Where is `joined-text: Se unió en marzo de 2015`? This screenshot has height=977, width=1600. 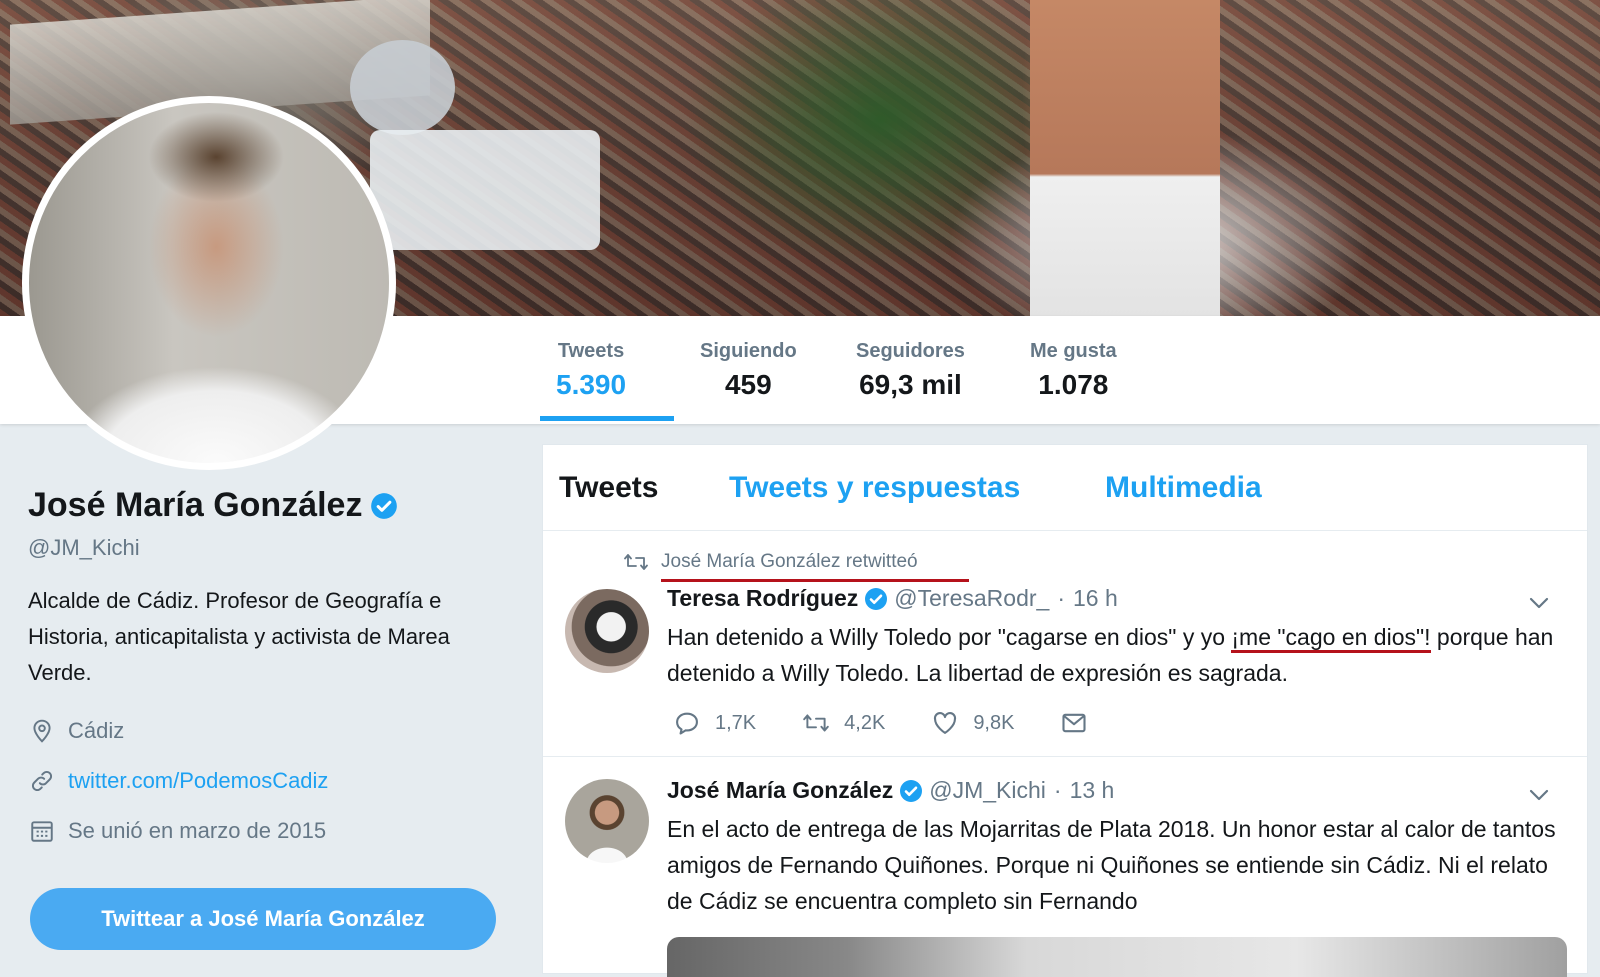
joined-text: Se unió en marzo de 2015 is located at coordinates (197, 830).